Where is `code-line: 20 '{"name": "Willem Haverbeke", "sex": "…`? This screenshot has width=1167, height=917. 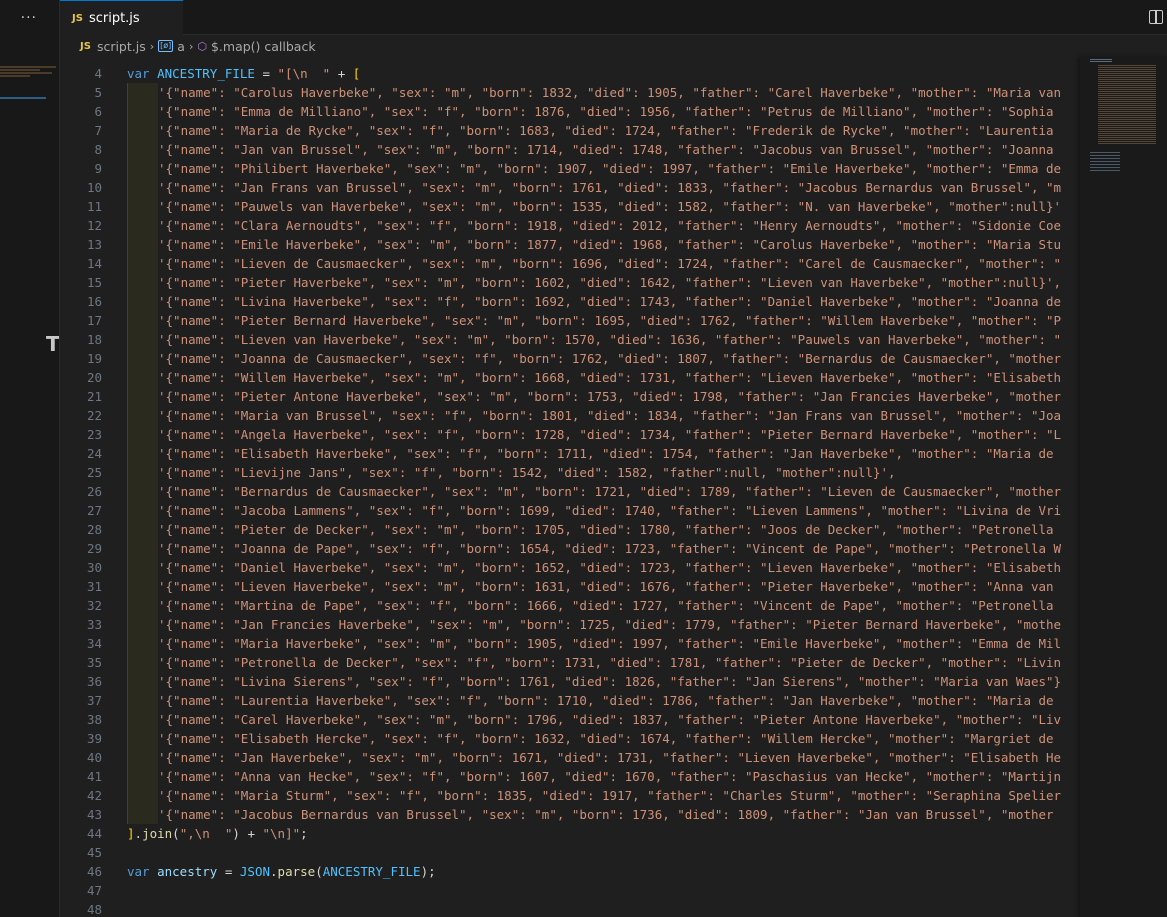
code-line: 20 '{"name": "Willem Haverbeke", "sex": "… is located at coordinates (570, 377).